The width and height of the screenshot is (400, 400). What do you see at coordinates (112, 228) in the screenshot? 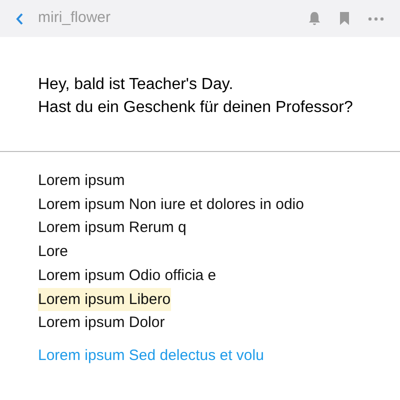
I see `text-line: Lorem ipsum Rerum q` at bounding box center [112, 228].